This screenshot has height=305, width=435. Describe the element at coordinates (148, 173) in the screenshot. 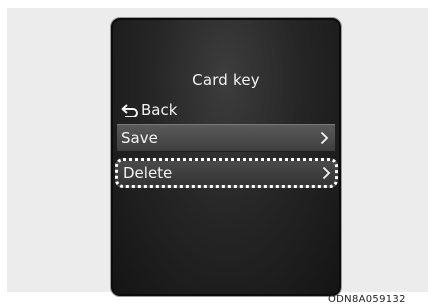

I see `menu-item-label: Delete` at that location.